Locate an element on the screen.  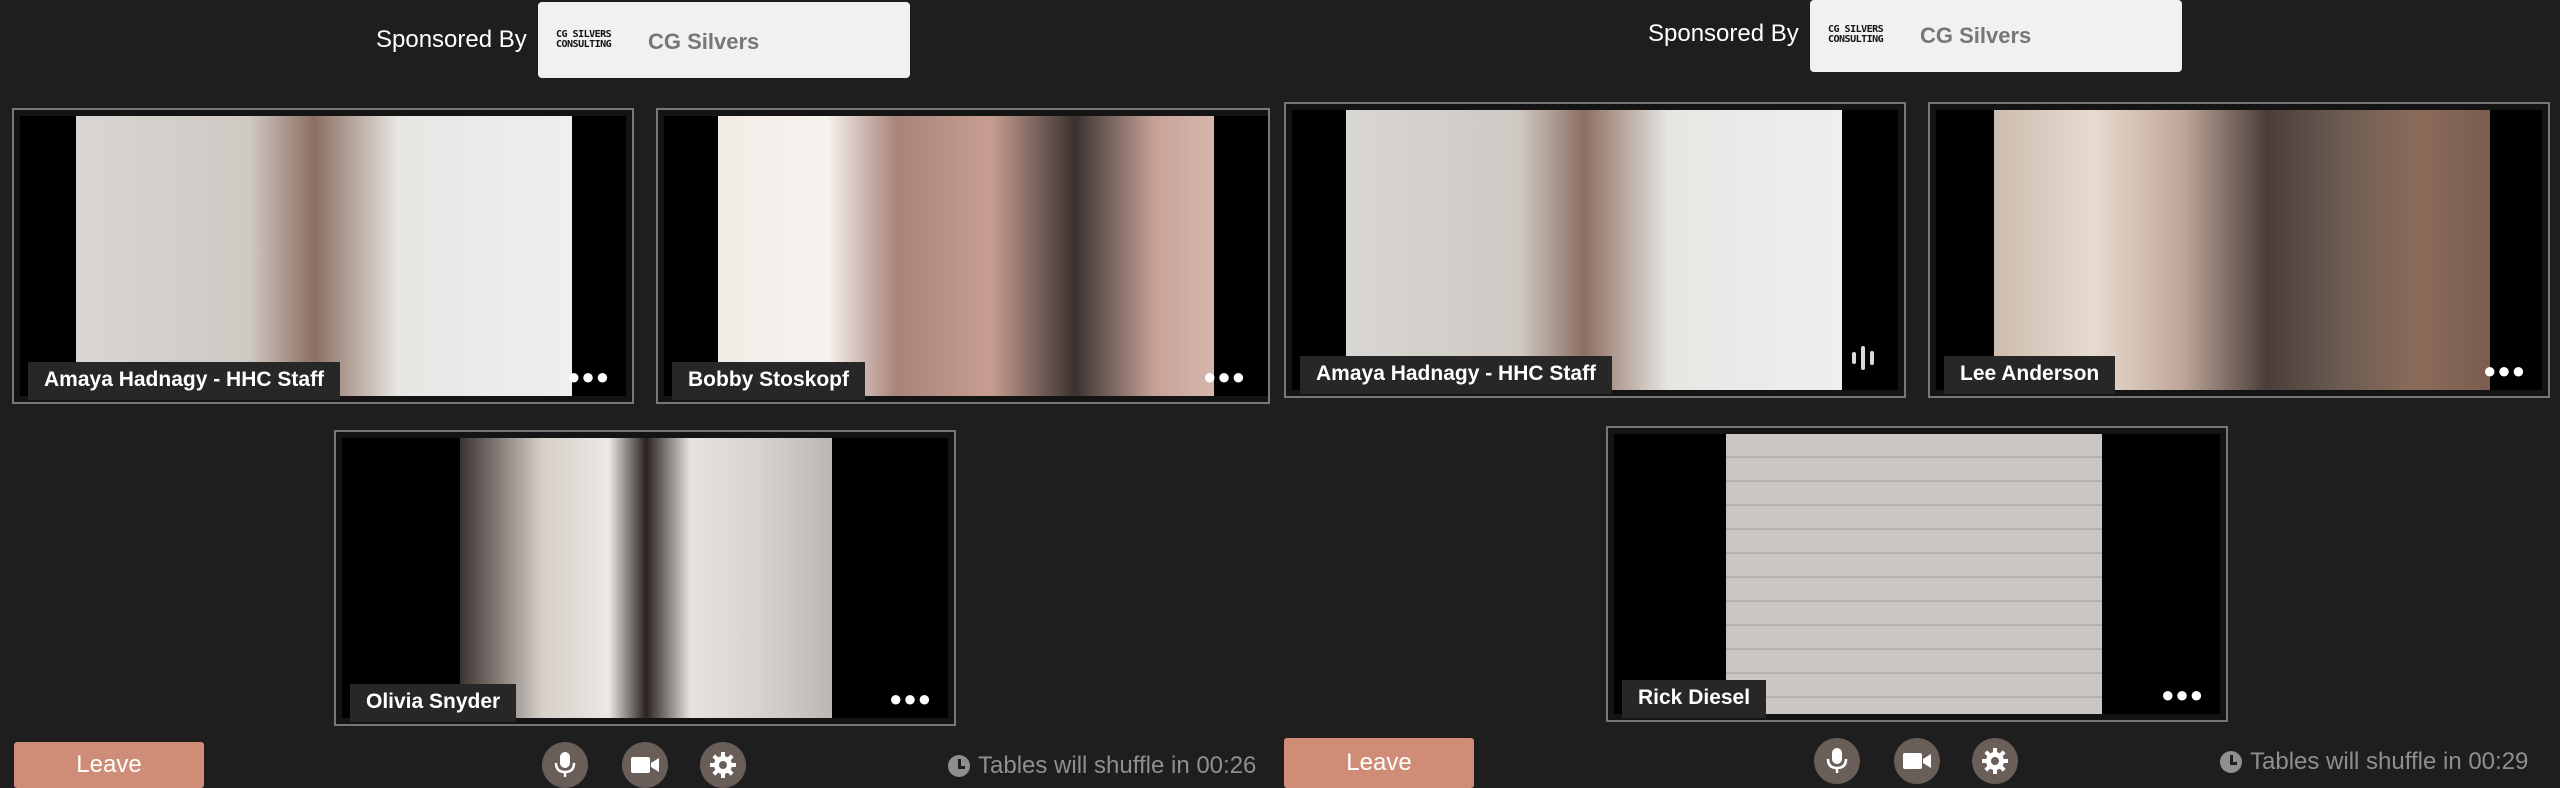
video-tile: Olivia Snyder ●●● is located at coordinates (645, 578).